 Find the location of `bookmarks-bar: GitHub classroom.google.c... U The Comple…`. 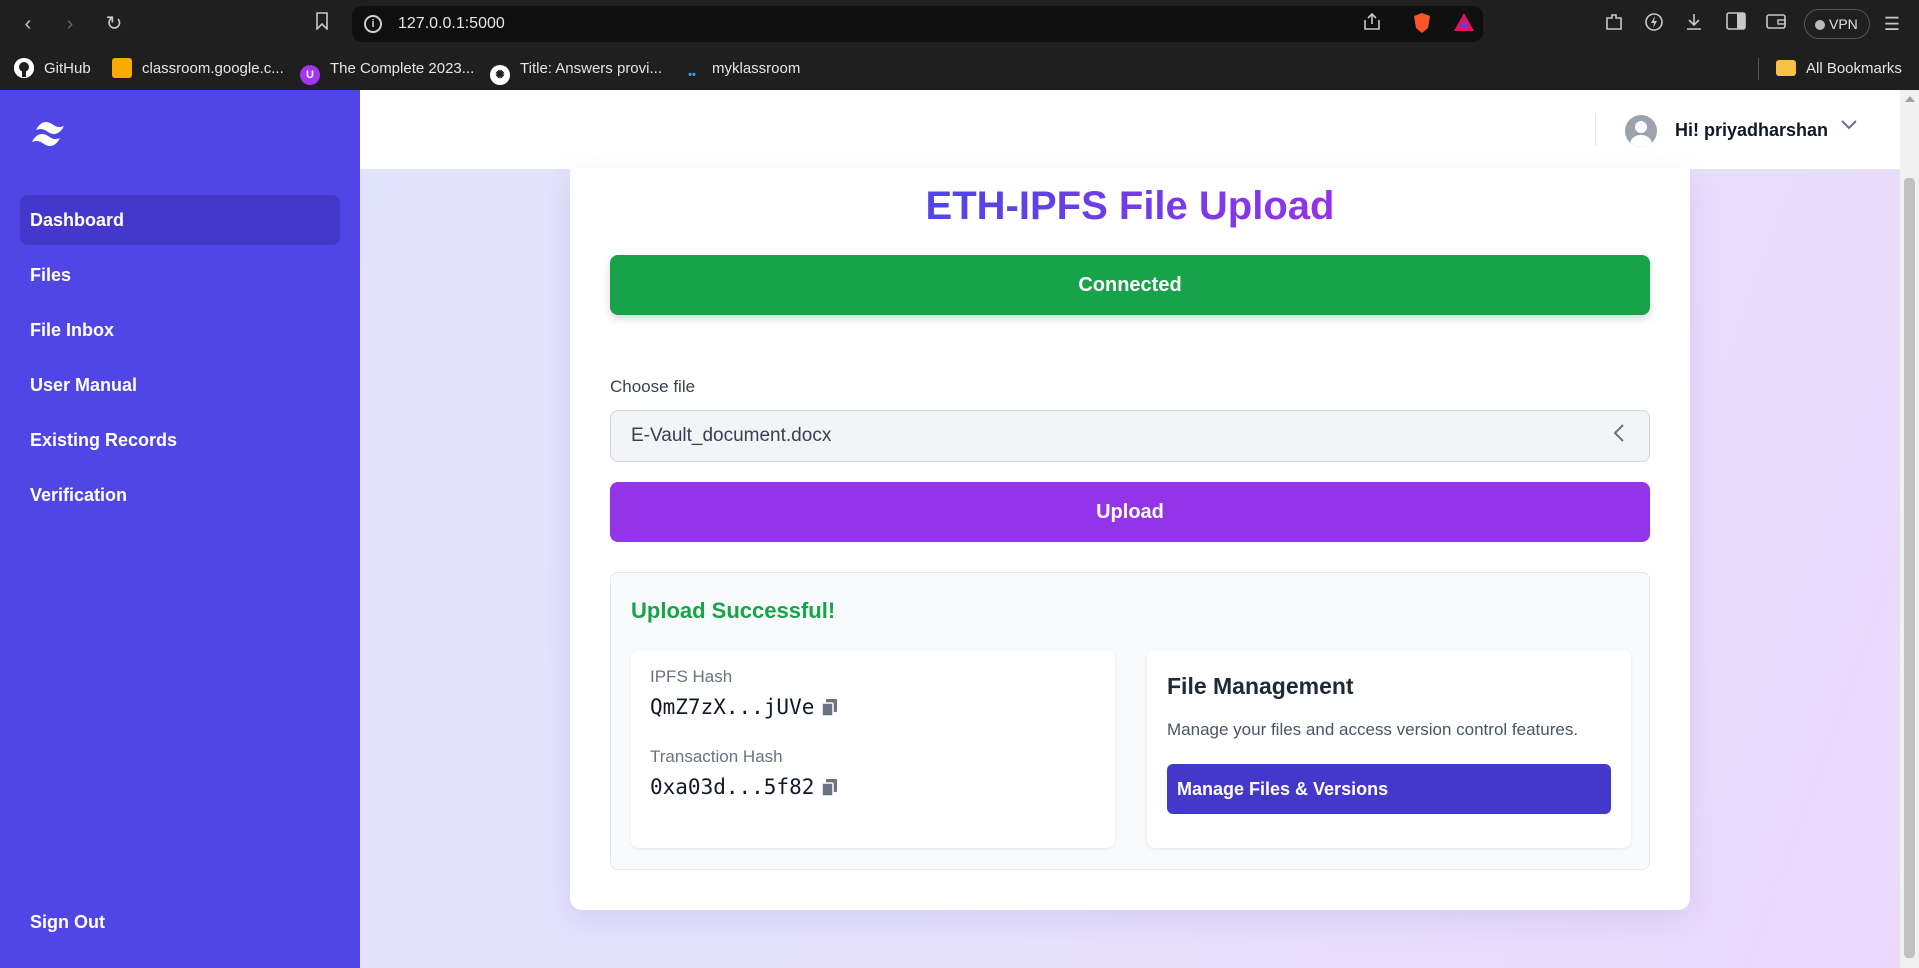

bookmarks-bar: GitHub classroom.google.c... U The Comple… is located at coordinates (959, 69).